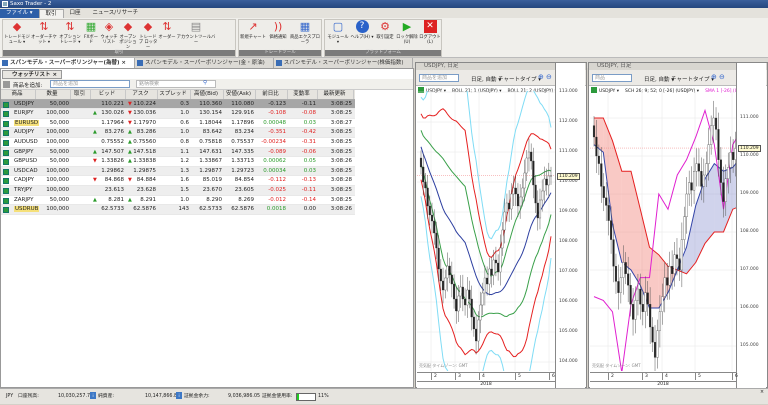 This screenshot has height=405, width=768. I want to click on ribbon-button-trade-blotter: ◆ トレードブ ロッター, so click(148, 35).